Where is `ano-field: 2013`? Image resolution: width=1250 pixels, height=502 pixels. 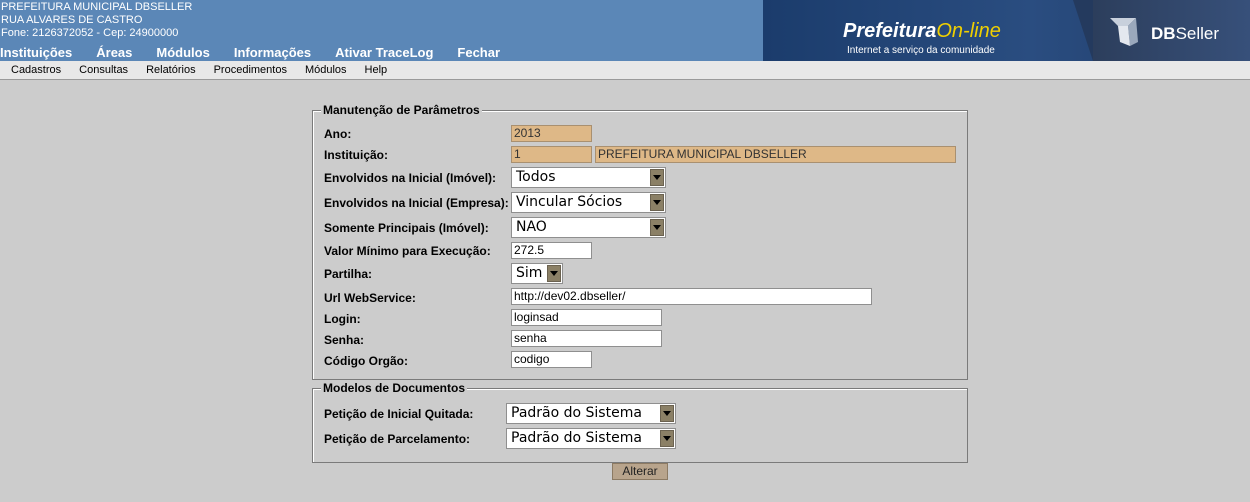 ano-field: 2013 is located at coordinates (551, 133).